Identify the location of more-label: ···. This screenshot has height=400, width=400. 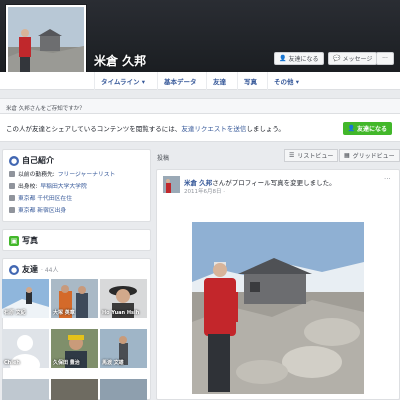
(385, 58).